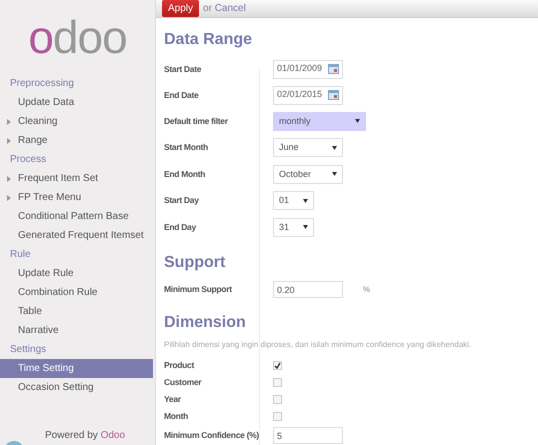 The image size is (538, 445). I want to click on field-label: Minimum Support, so click(198, 289).